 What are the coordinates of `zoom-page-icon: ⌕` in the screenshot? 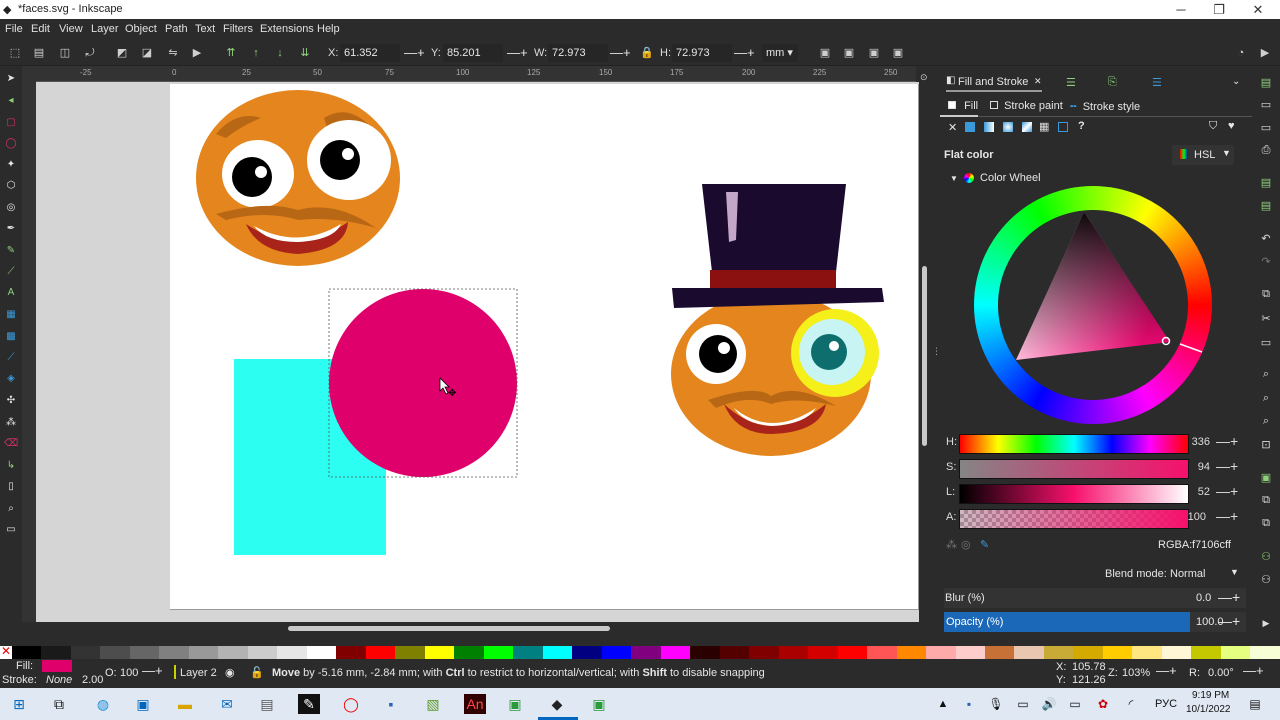 It's located at (1266, 422).